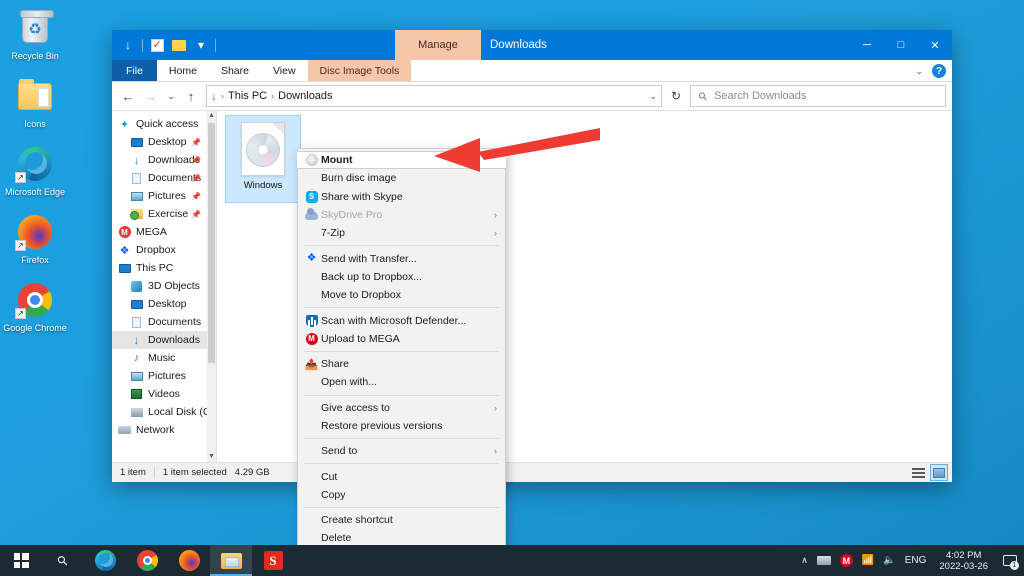  What do you see at coordinates (928, 472) in the screenshot?
I see `view-toggle-group` at bounding box center [928, 472].